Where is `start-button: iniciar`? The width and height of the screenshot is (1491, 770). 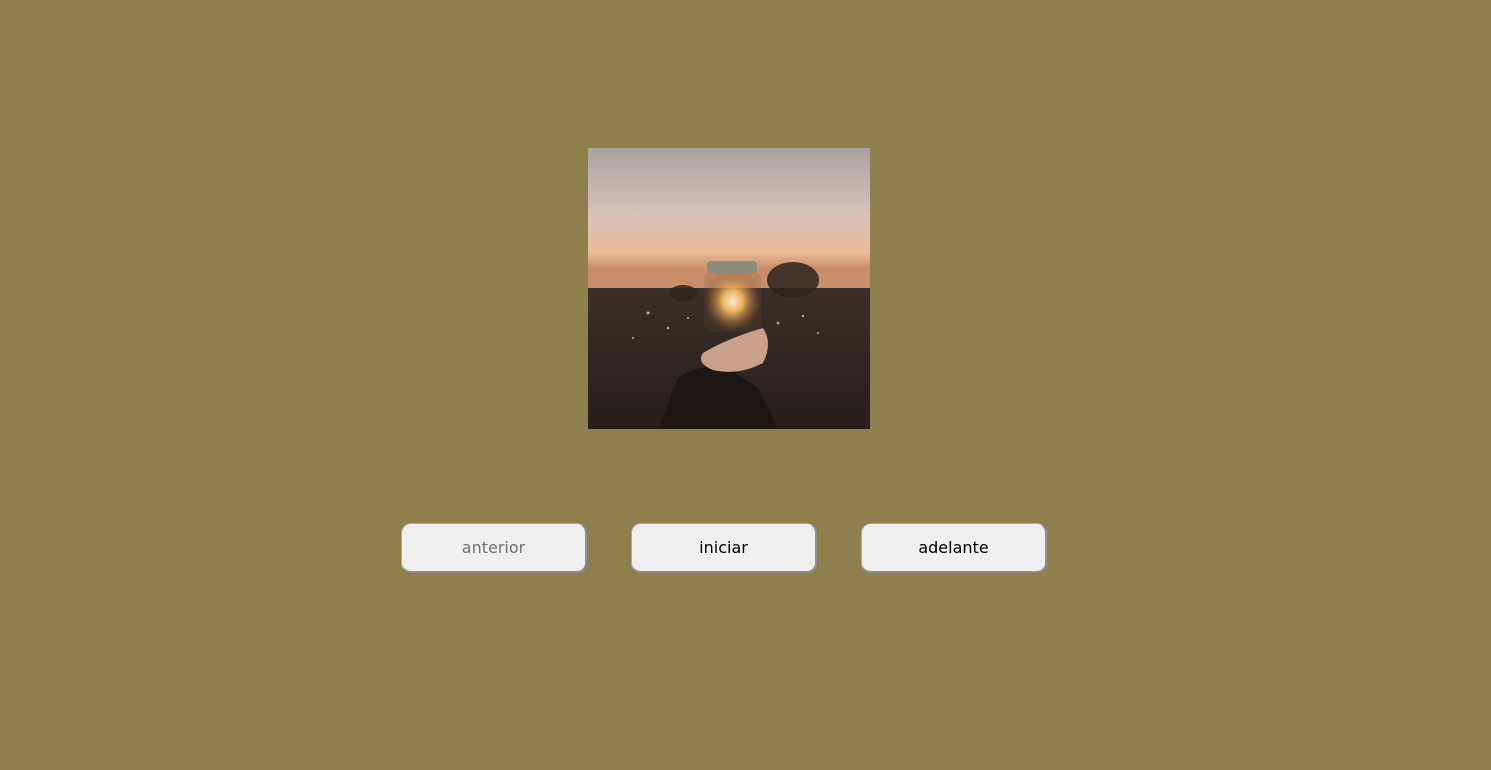
start-button: iniciar is located at coordinates (724, 548).